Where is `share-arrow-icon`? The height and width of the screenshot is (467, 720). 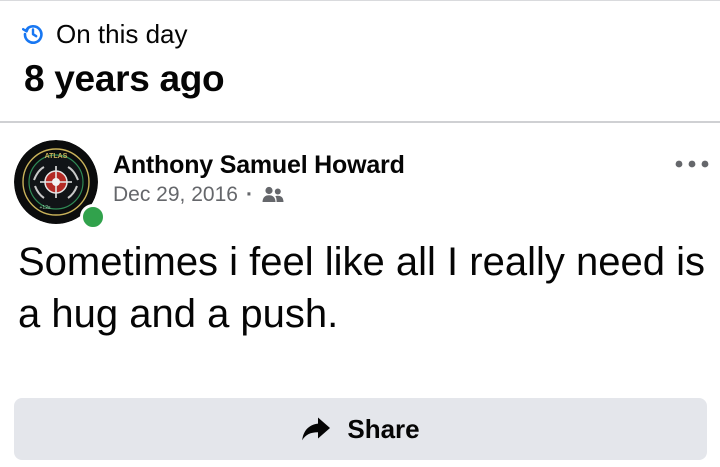 share-arrow-icon is located at coordinates (316, 429).